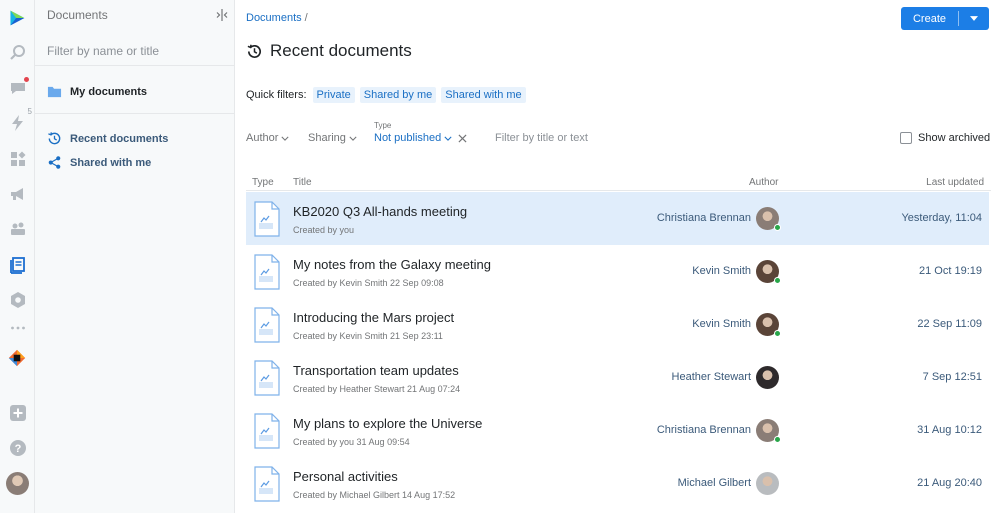  What do you see at coordinates (380, 211) in the screenshot?
I see `document-title: KB2020 Q3 All-hands meeting` at bounding box center [380, 211].